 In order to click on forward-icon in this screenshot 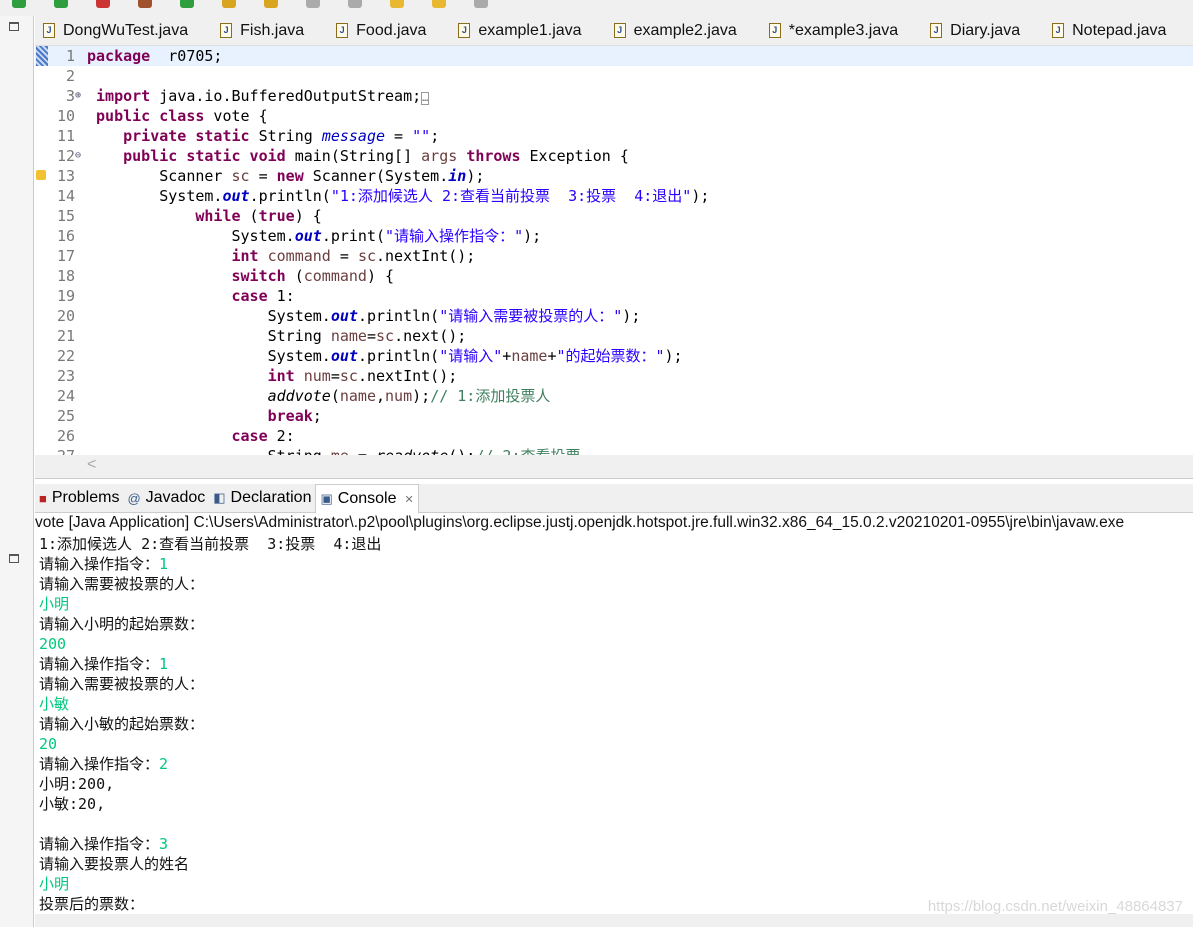, I will do `click(439, 4)`.